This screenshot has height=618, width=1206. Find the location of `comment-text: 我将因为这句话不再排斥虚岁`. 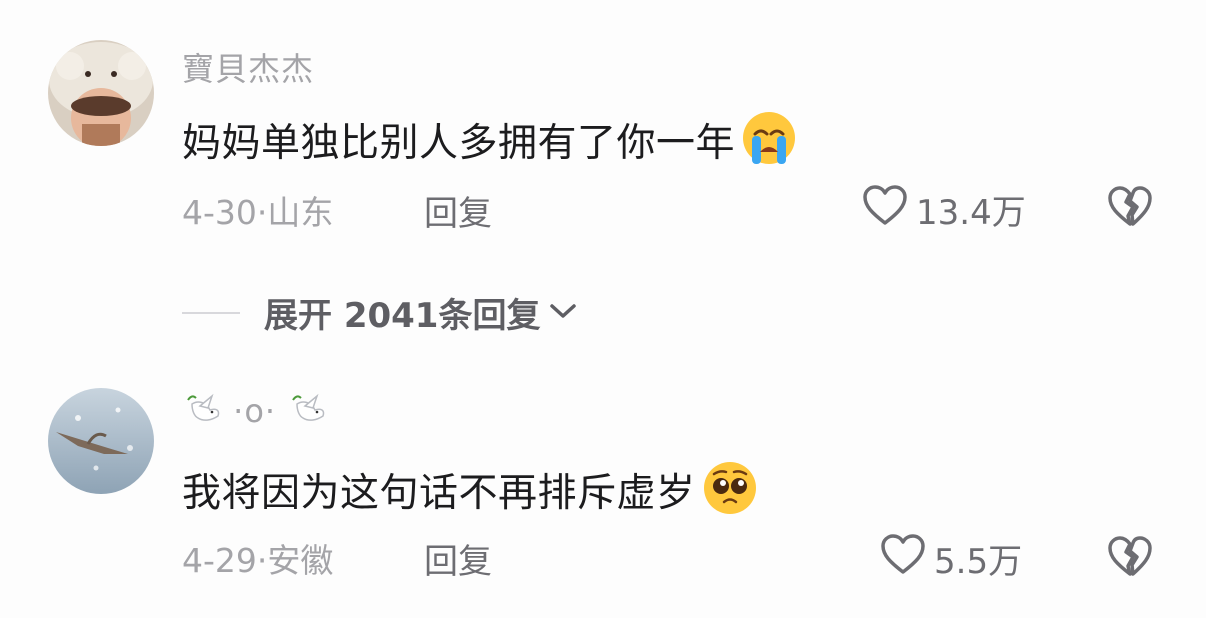

comment-text: 我将因为这句话不再排斥虚岁 is located at coordinates (470, 493).